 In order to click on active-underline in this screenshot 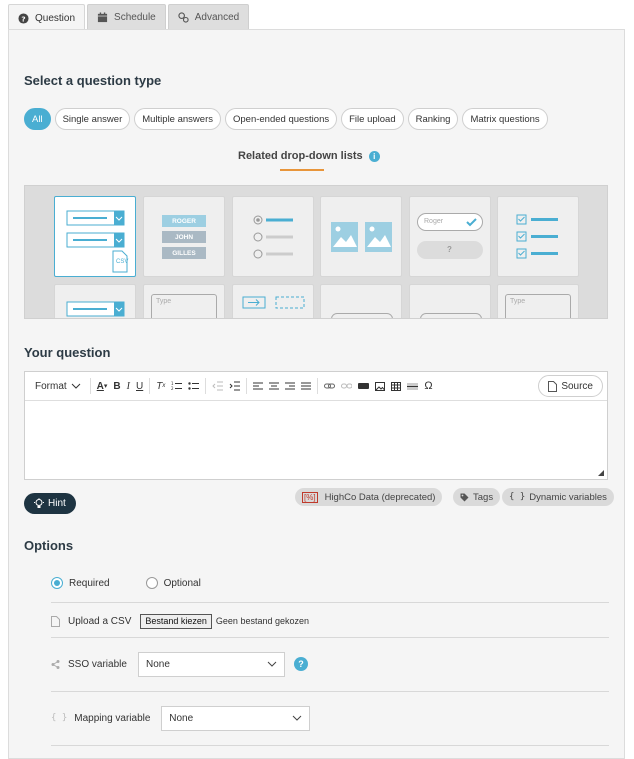, I will do `click(302, 170)`.